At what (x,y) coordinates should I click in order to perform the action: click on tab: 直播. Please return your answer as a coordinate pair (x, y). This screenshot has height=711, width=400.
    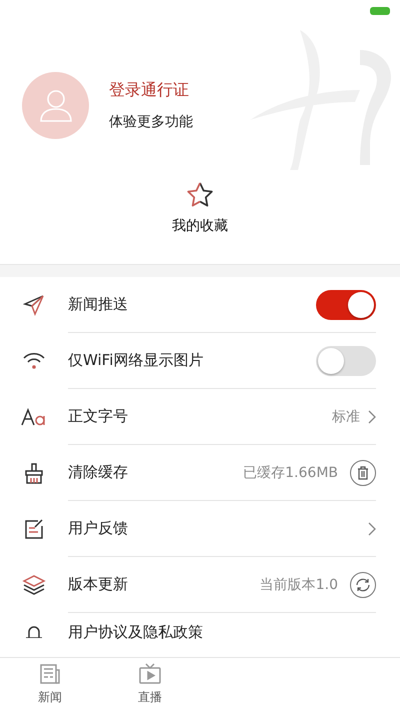
    Looking at the image, I should click on (150, 684).